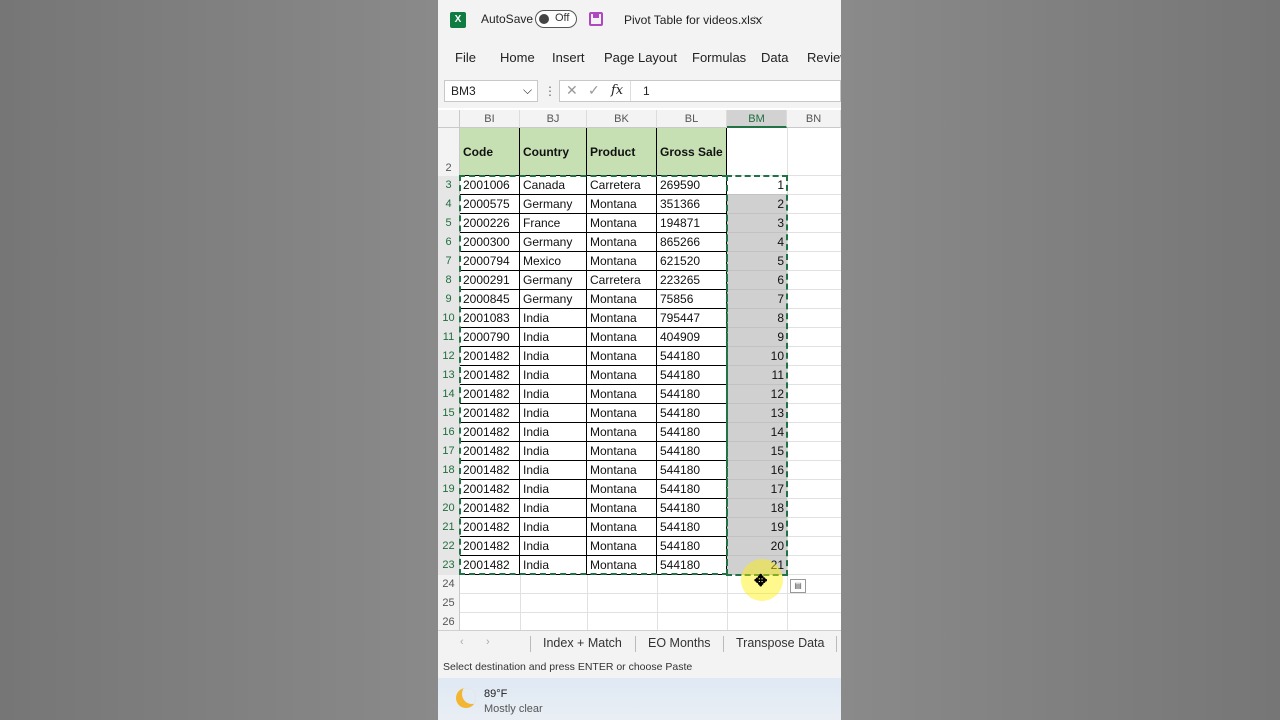 Image resolution: width=1280 pixels, height=720 pixels. Describe the element at coordinates (449, 375) in the screenshot. I see `row-header-13: 13` at that location.